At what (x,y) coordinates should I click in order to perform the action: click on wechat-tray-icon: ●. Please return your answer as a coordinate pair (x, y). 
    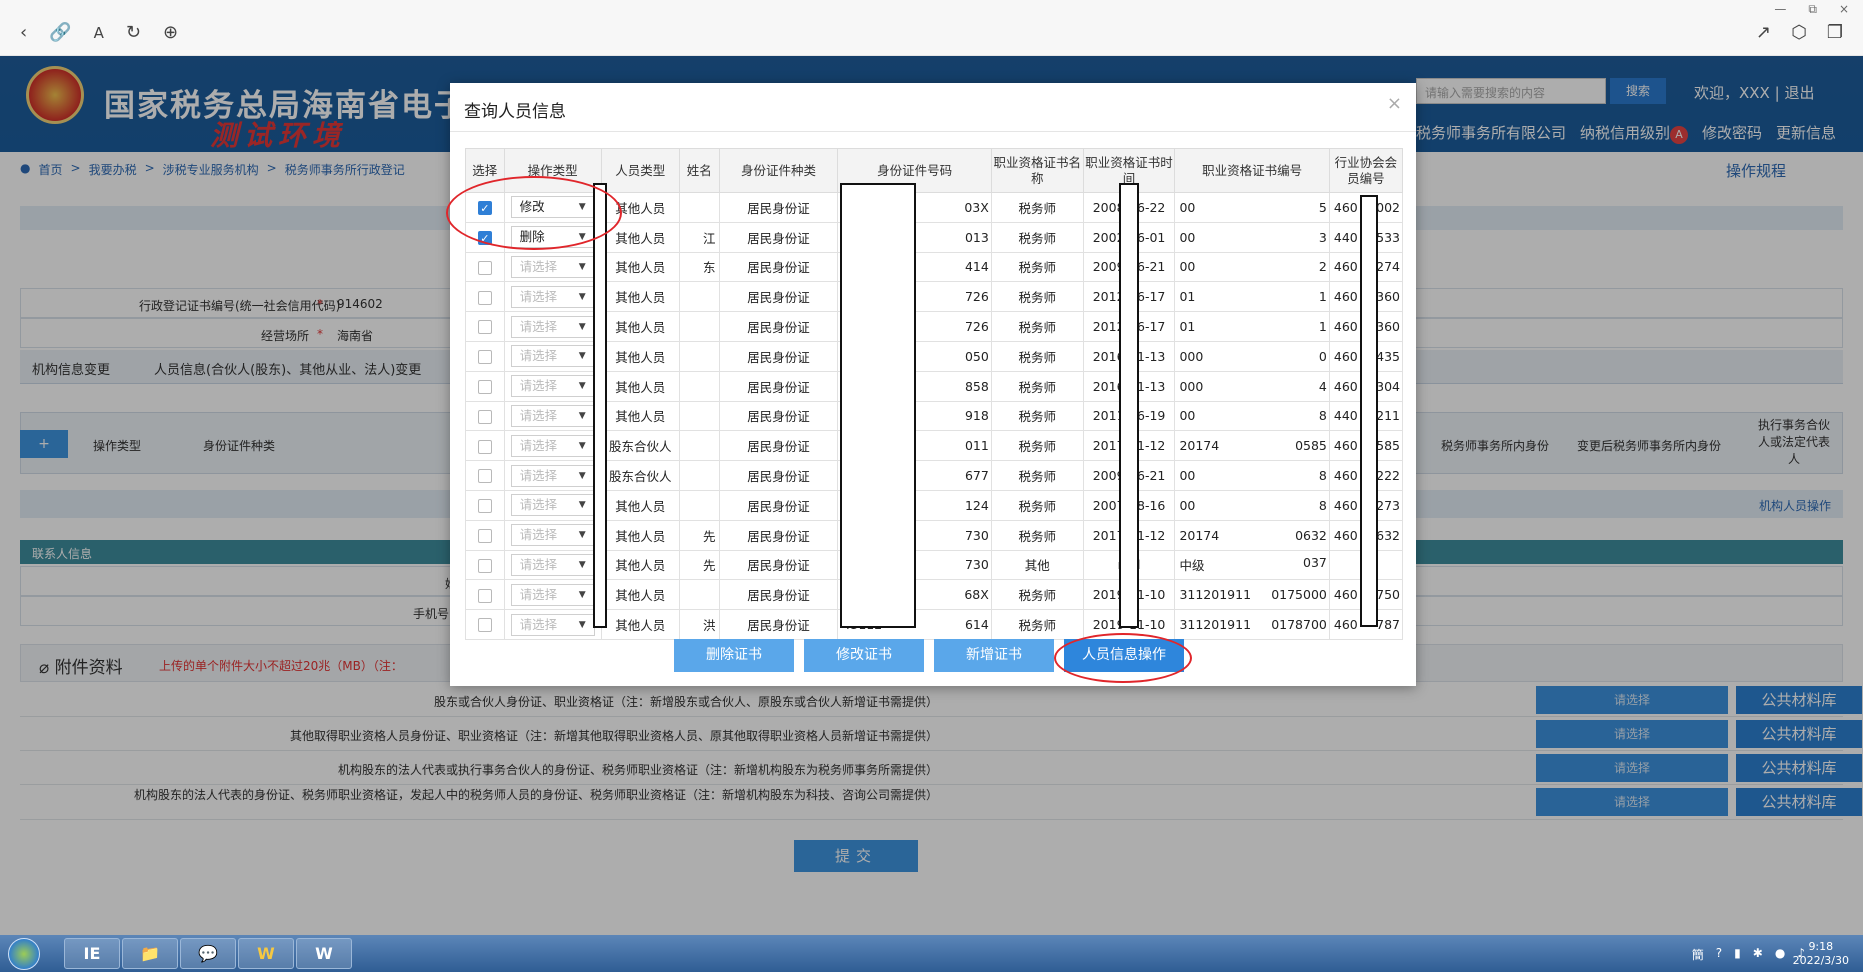
    Looking at the image, I should click on (1780, 954).